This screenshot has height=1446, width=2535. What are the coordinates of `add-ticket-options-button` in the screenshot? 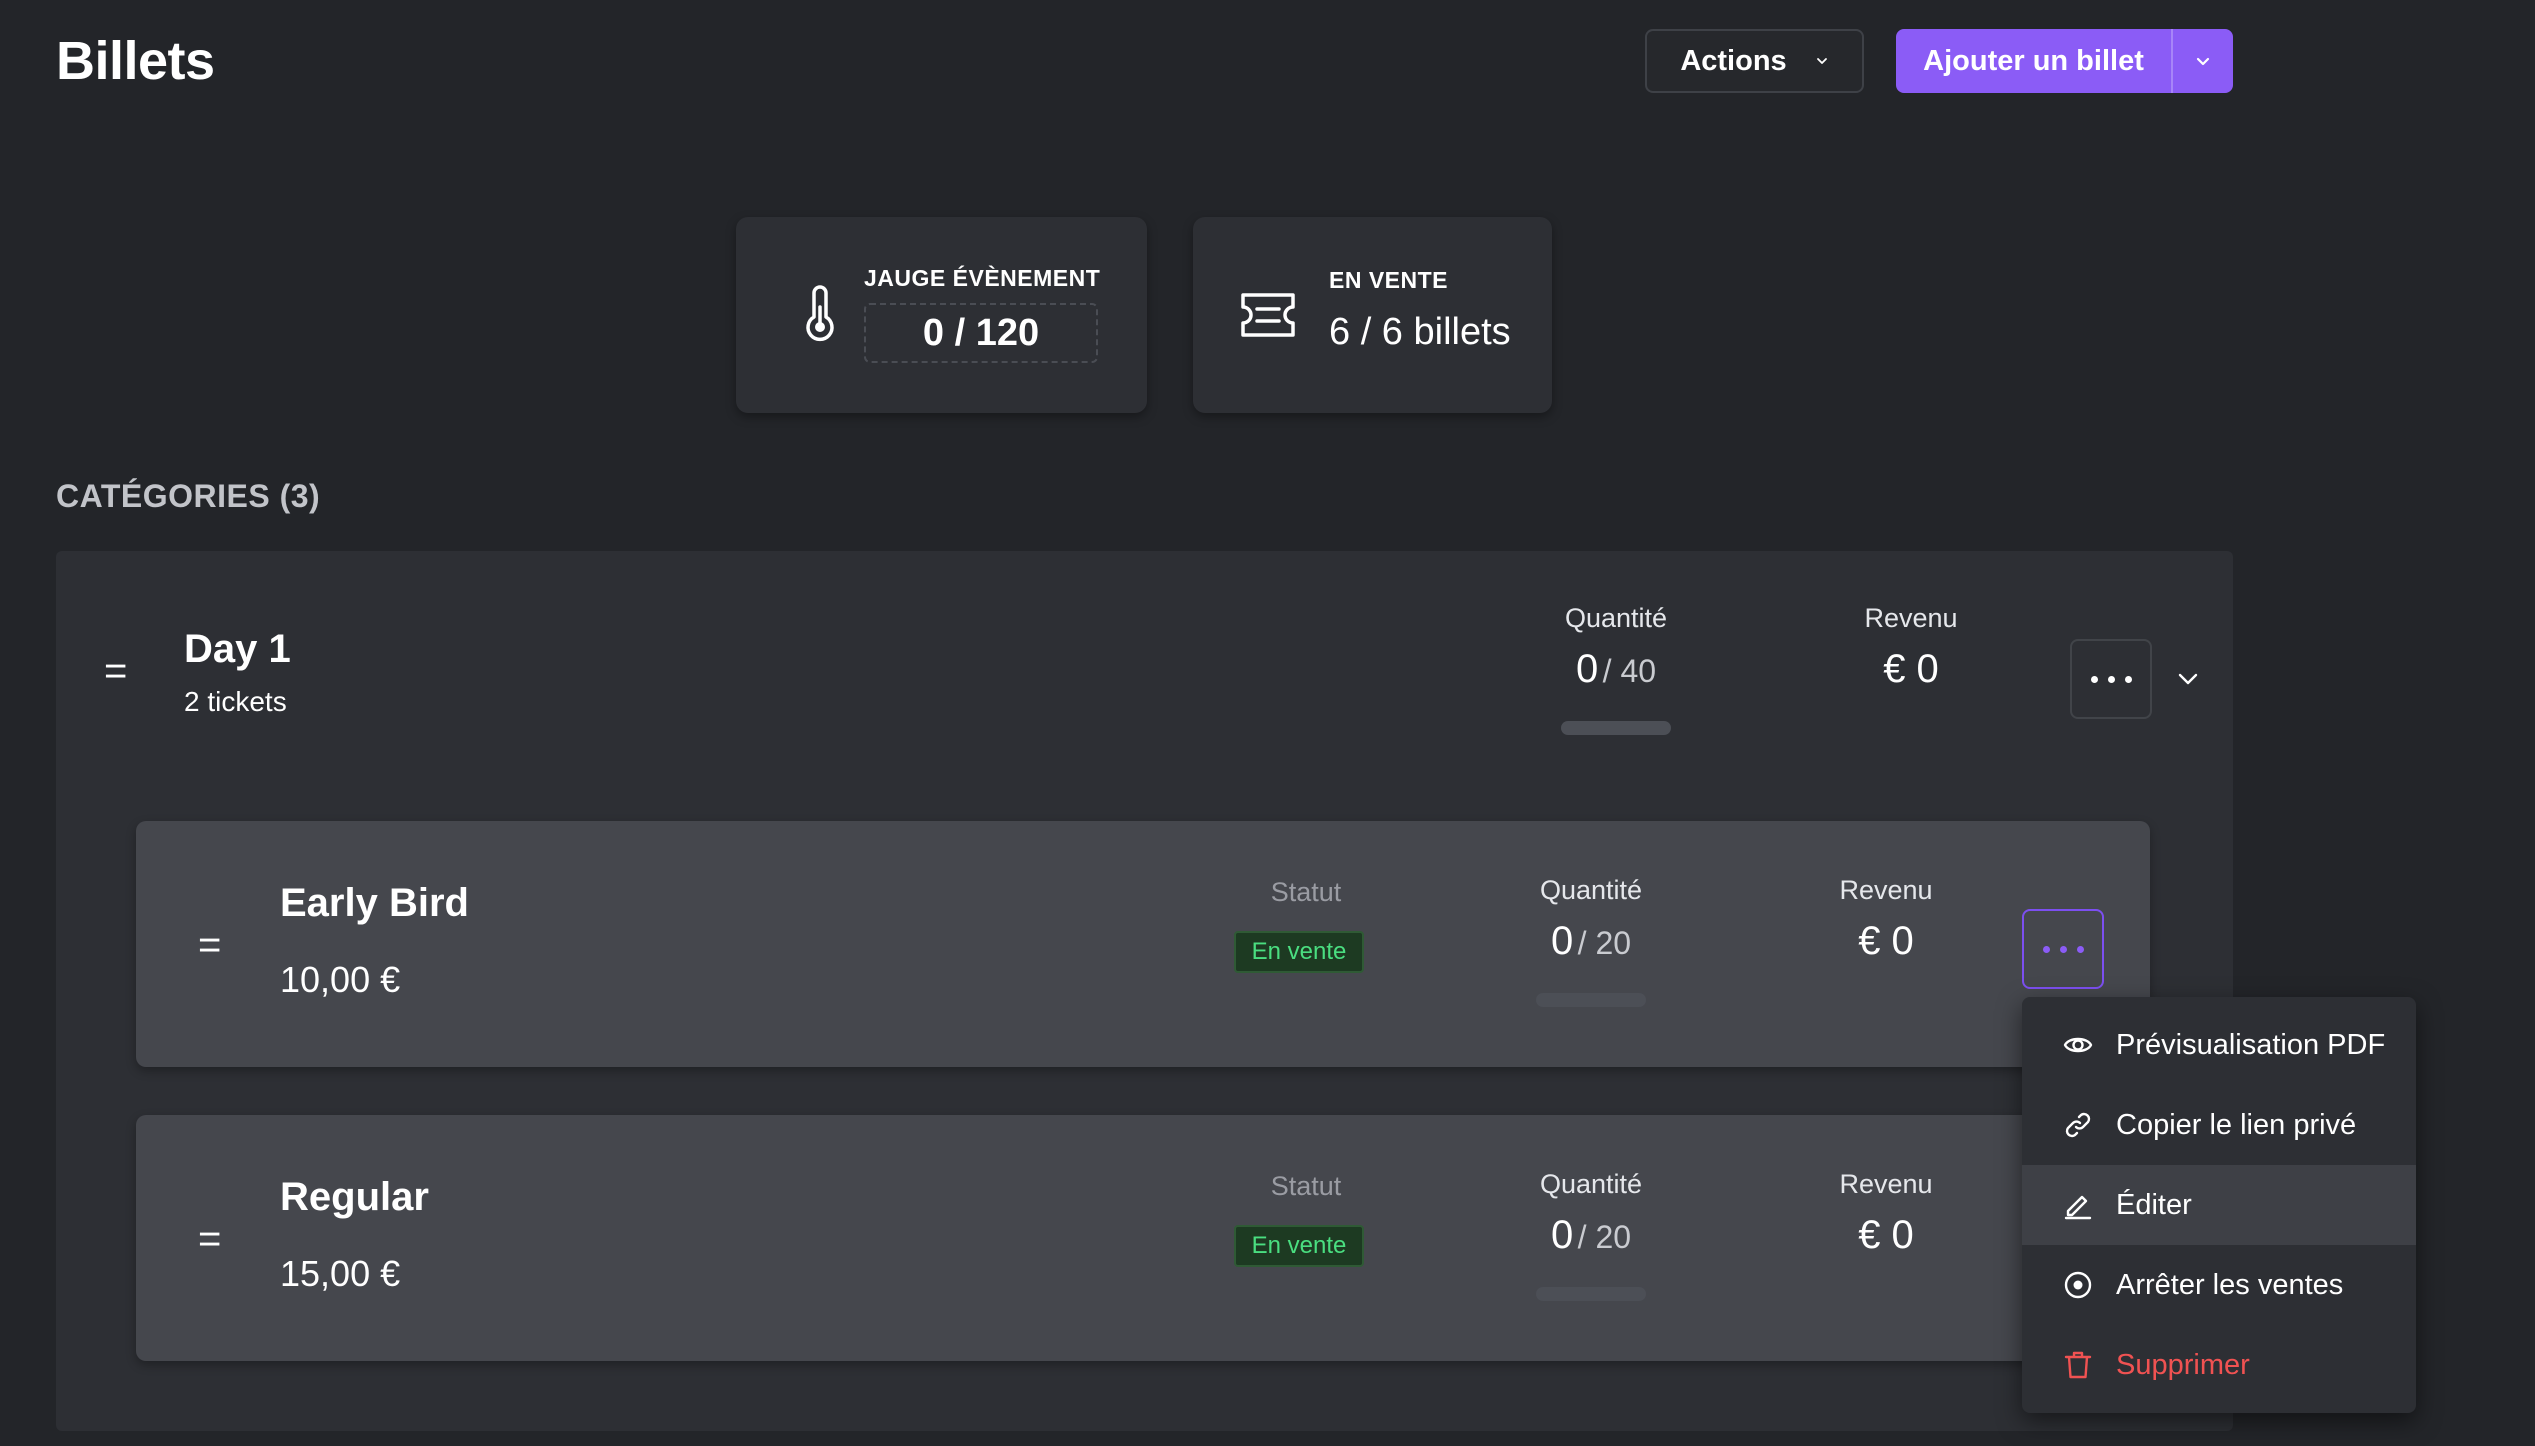 It's located at (2202, 61).